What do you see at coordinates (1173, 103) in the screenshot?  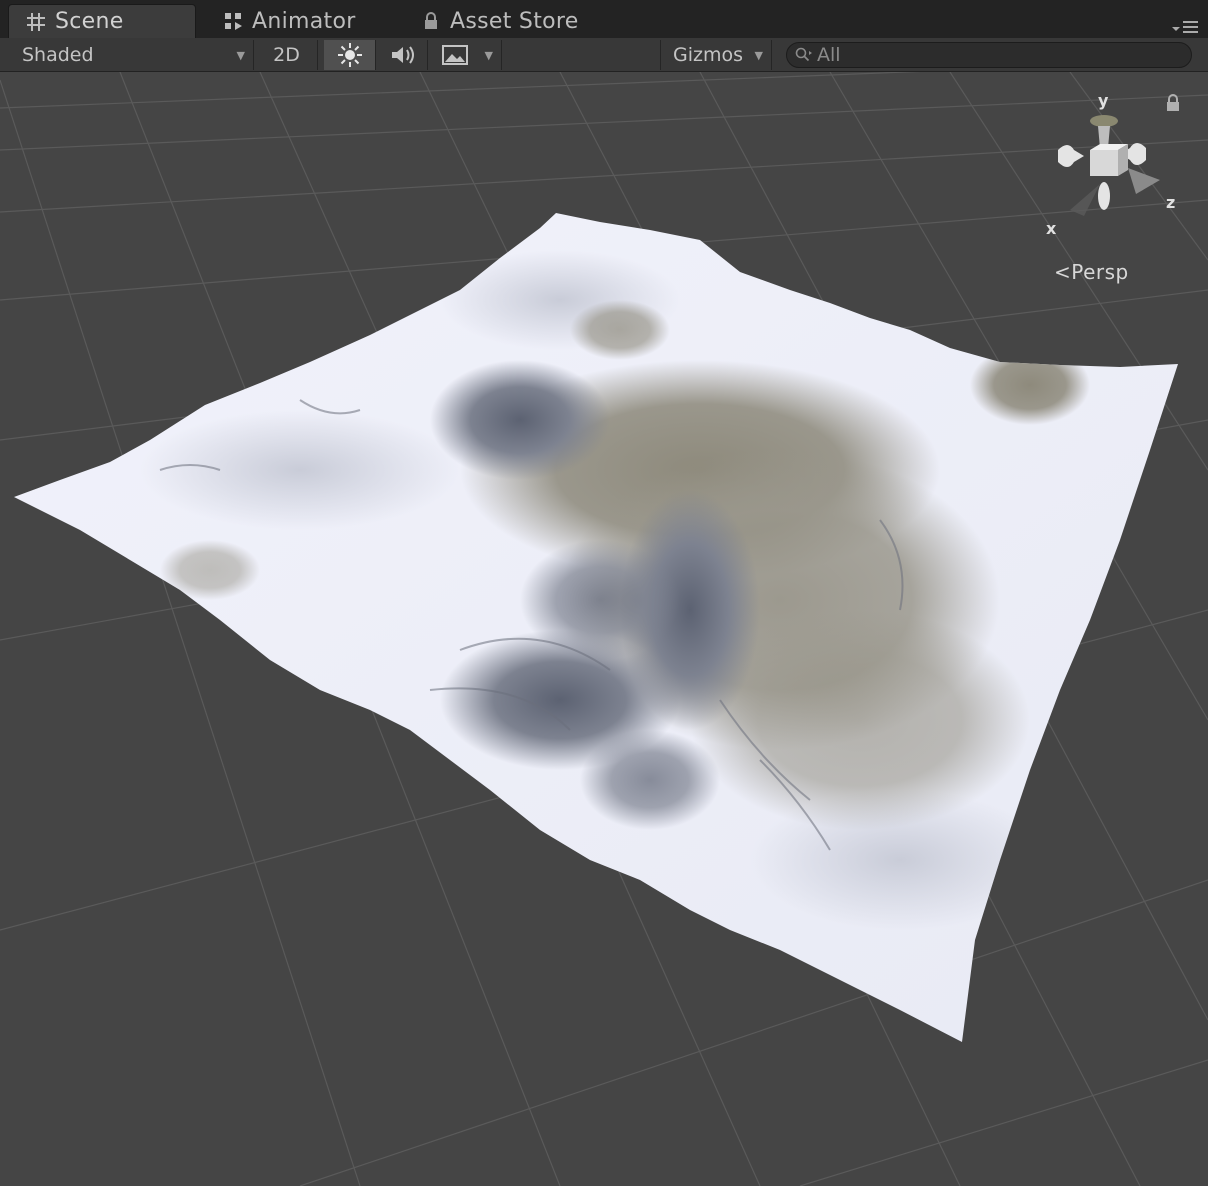 I see `lock-icon` at bounding box center [1173, 103].